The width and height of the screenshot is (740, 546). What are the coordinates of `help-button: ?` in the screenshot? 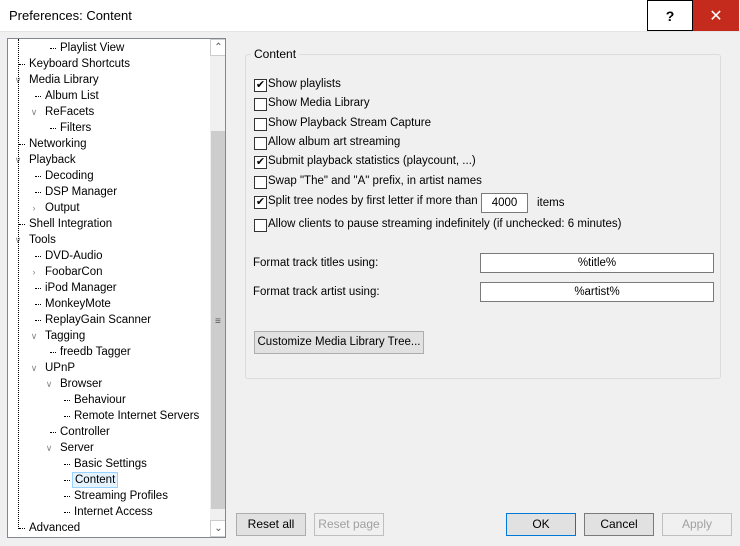 It's located at (670, 15).